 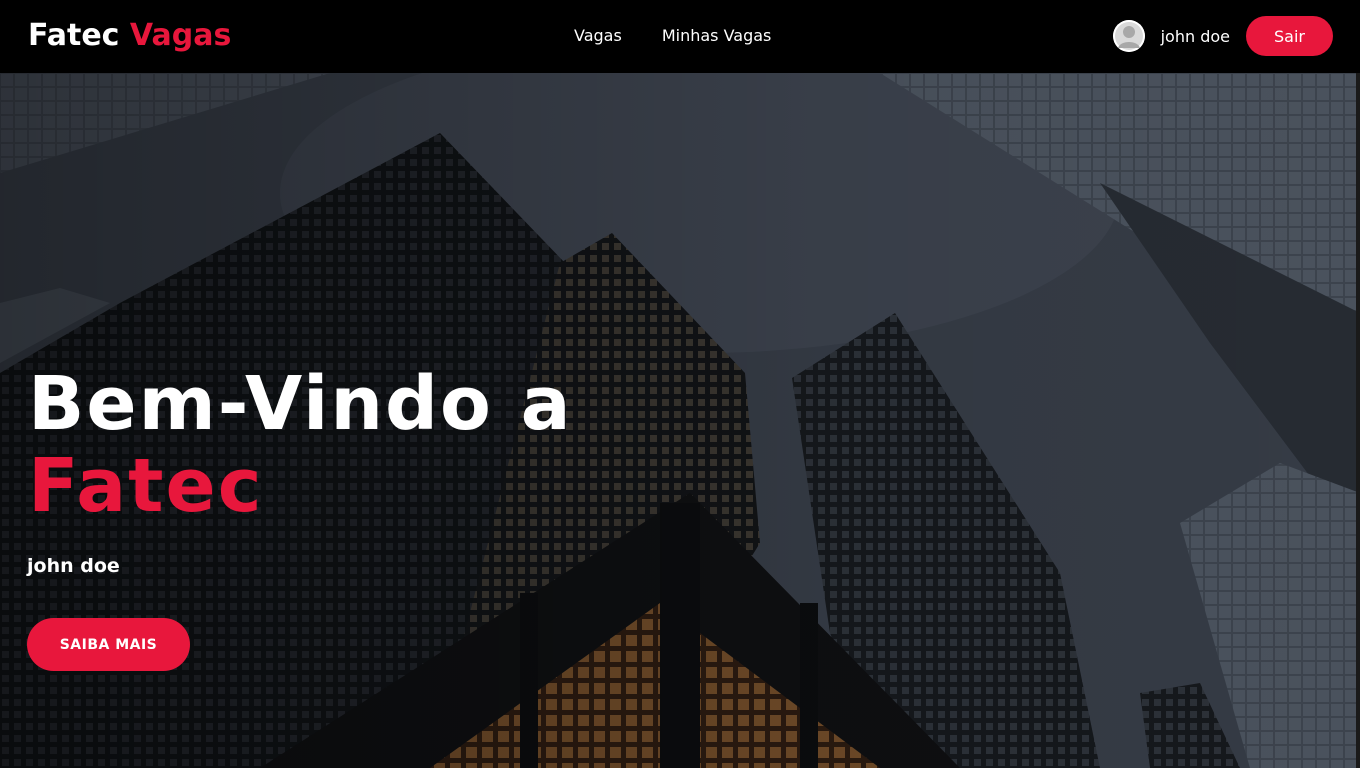 I want to click on saiba-mais-button: SAIBA MAIS, so click(x=108, y=644).